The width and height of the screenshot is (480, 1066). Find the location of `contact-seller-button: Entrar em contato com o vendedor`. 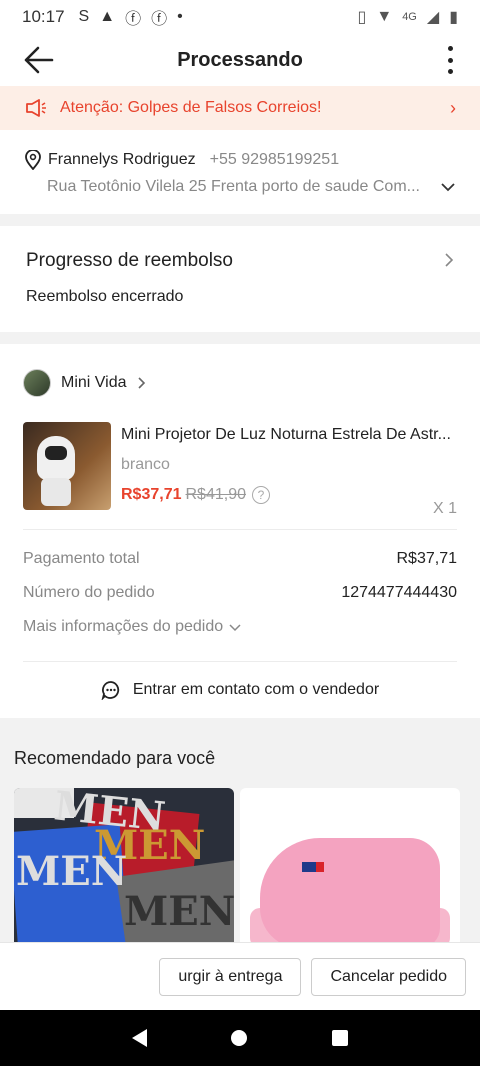

contact-seller-button: Entrar em contato com o vendedor is located at coordinates (240, 690).